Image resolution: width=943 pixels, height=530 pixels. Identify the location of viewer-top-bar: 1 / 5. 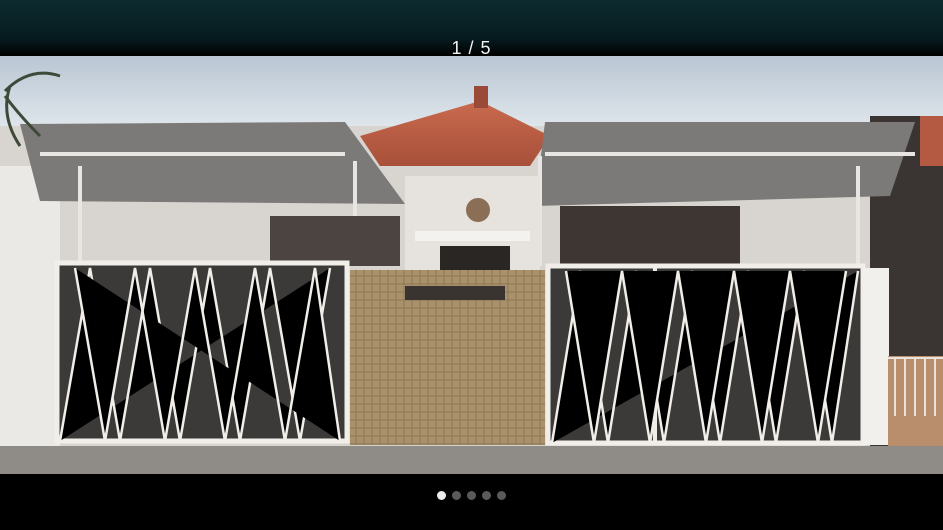
(471, 29).